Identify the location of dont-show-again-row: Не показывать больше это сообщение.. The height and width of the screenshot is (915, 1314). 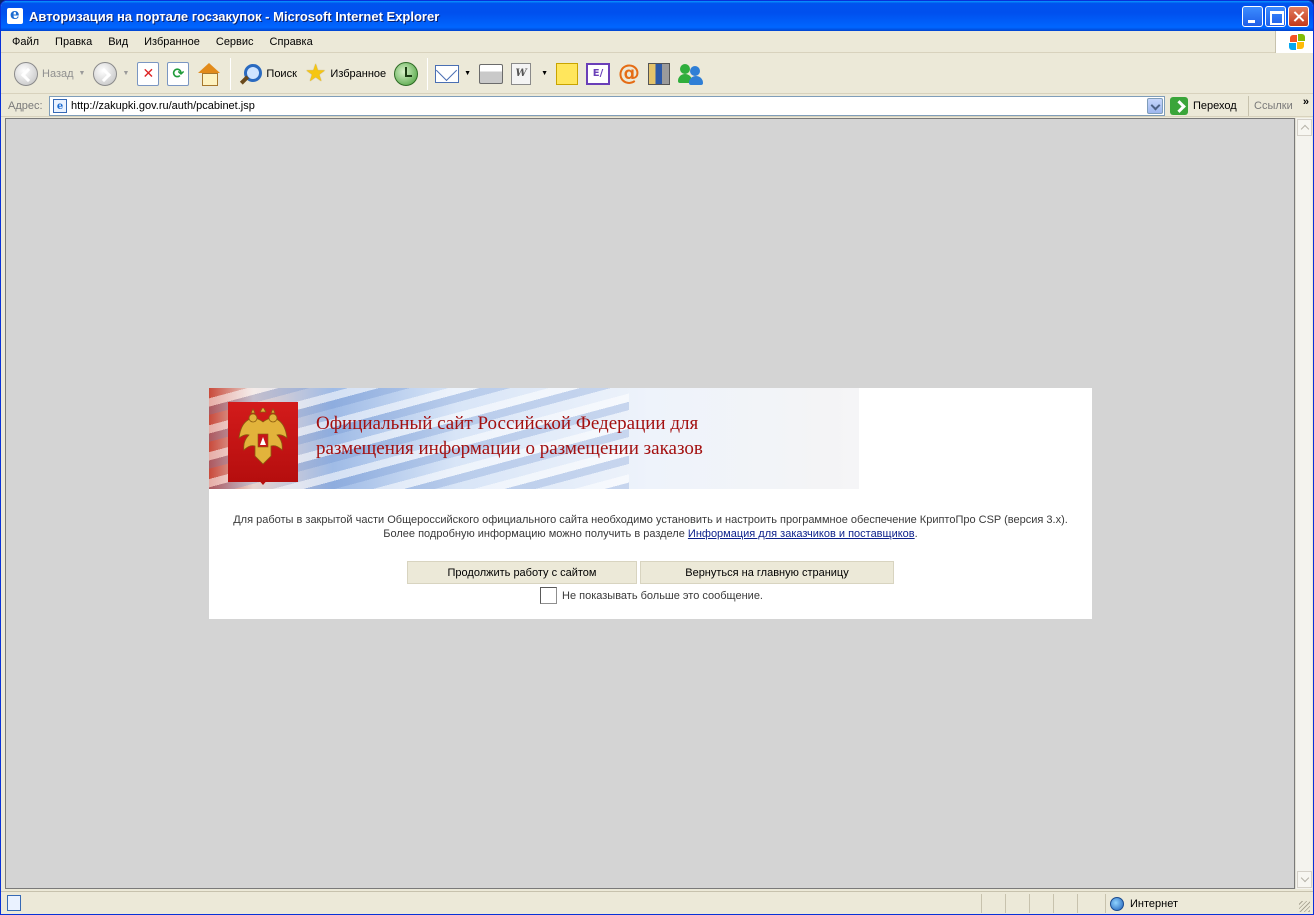
(651, 595).